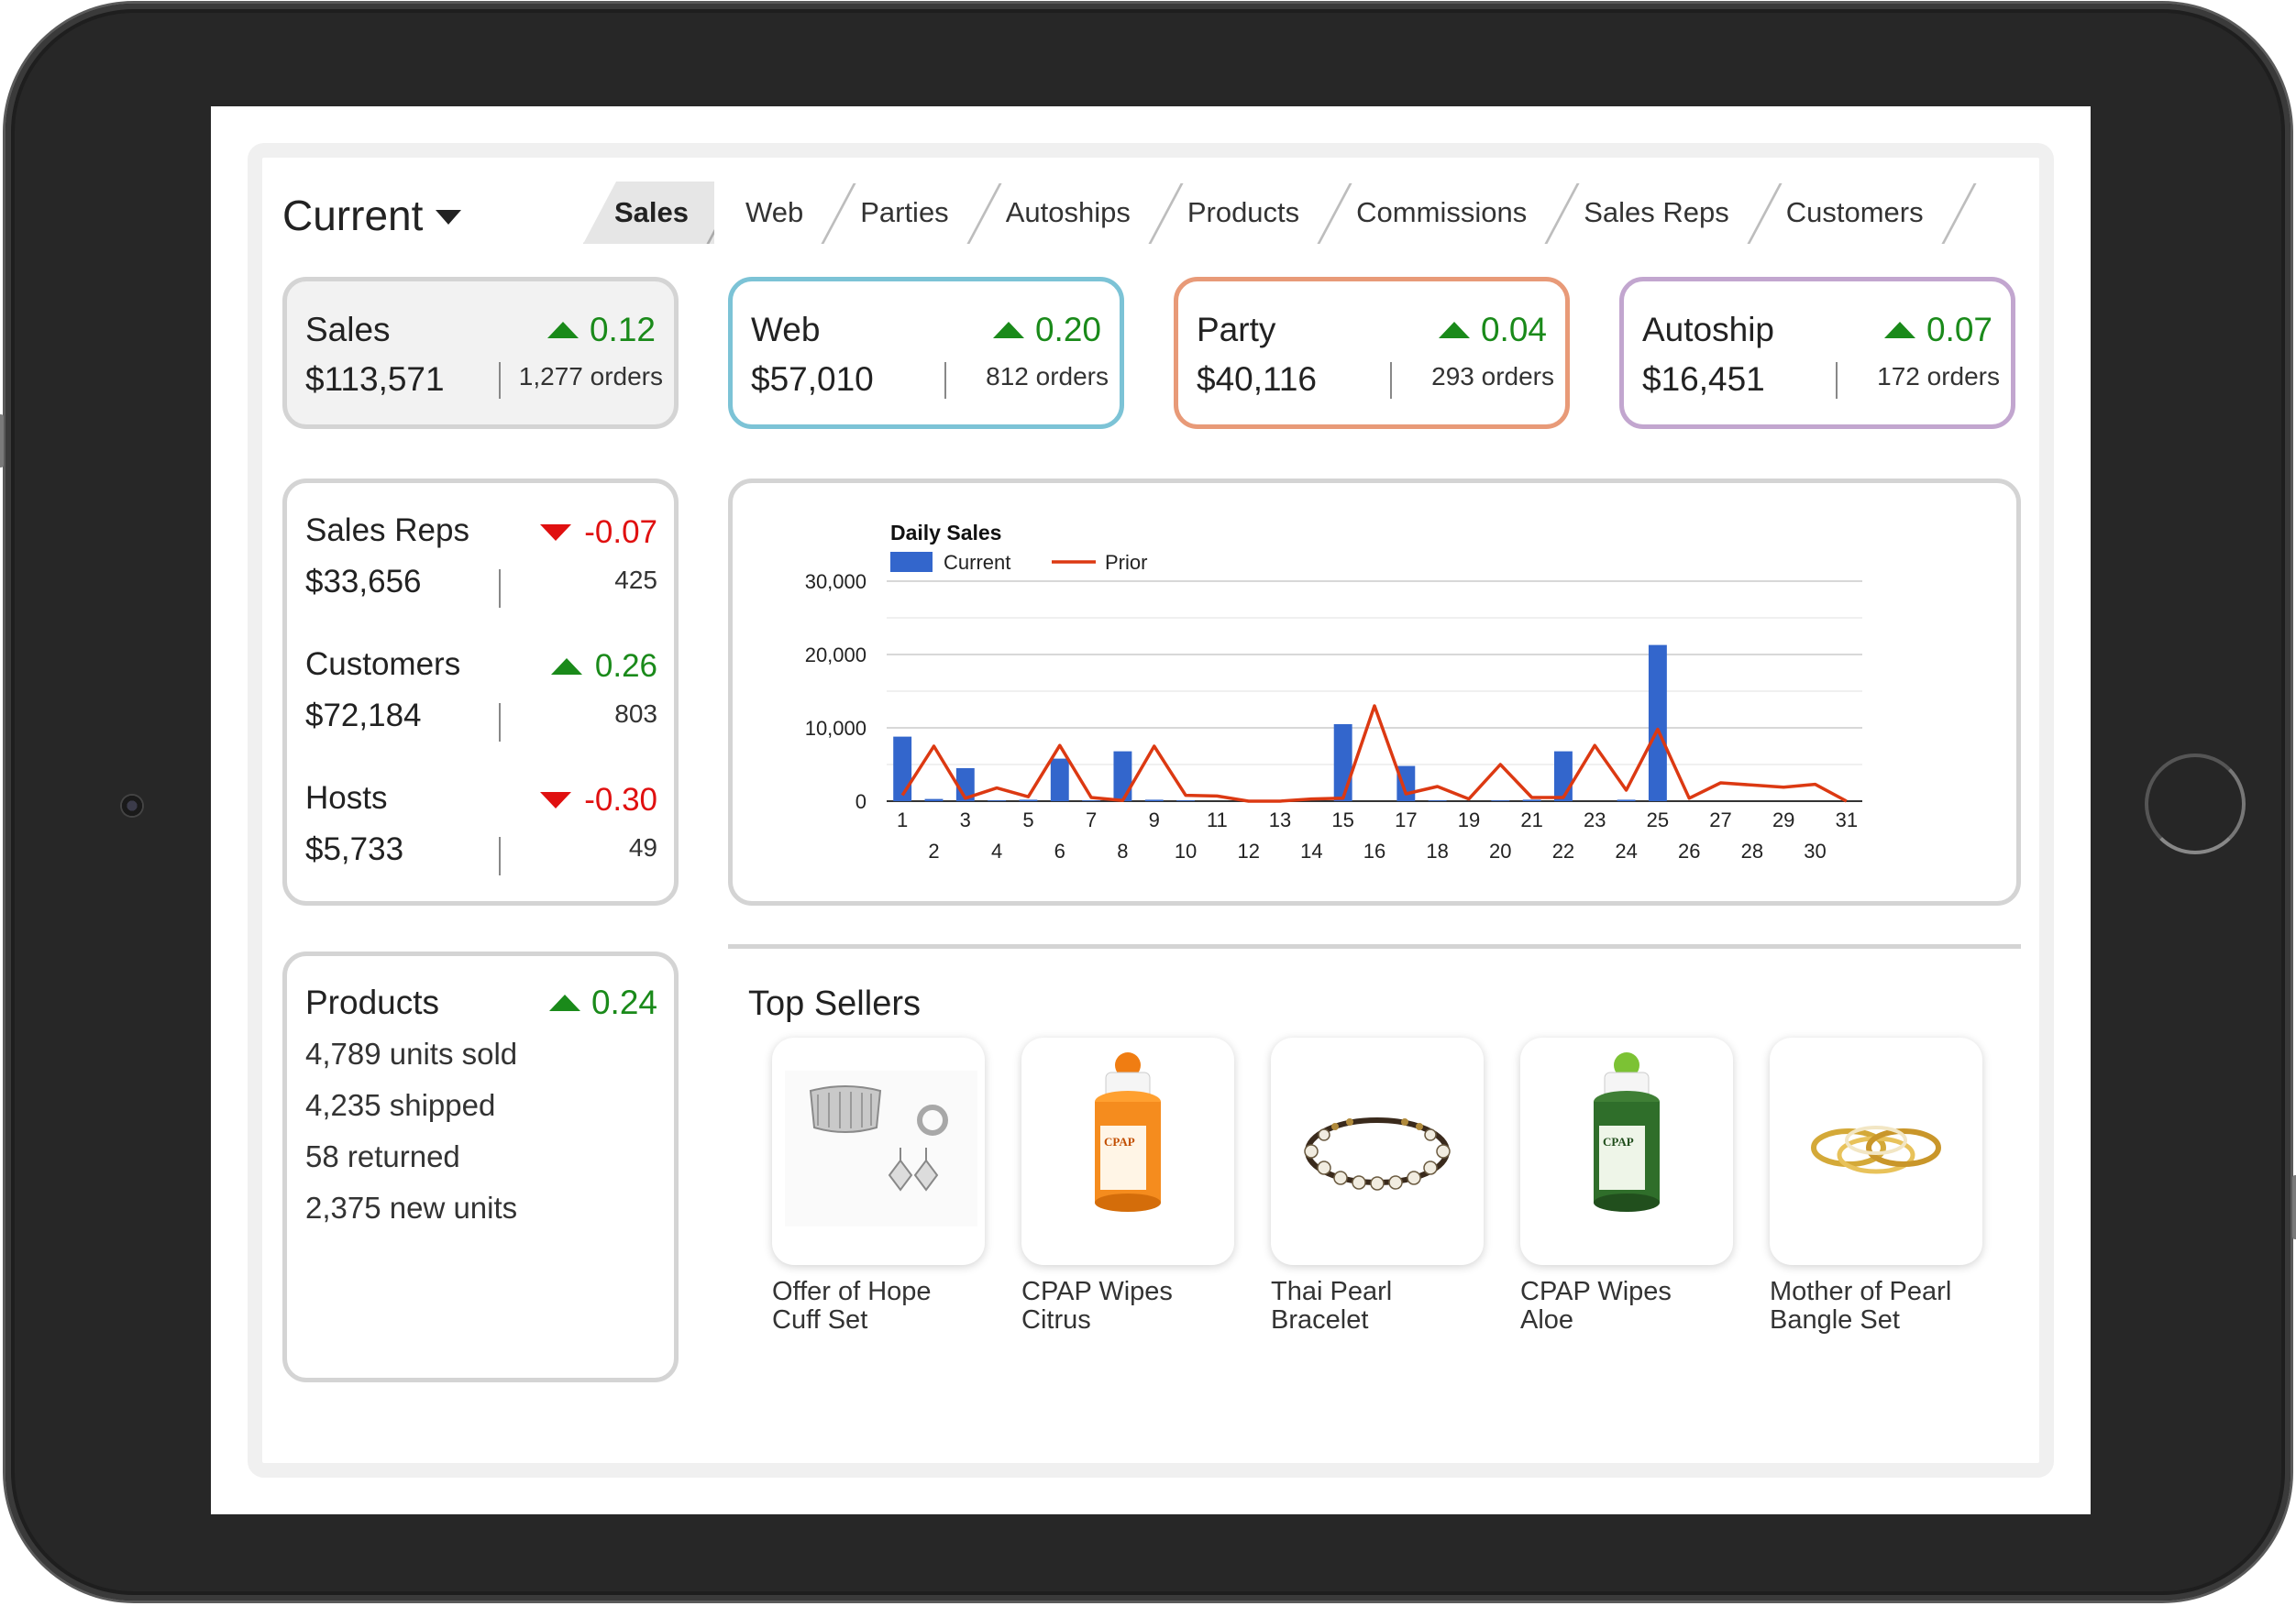 The height and width of the screenshot is (1606, 2296). What do you see at coordinates (1835, 1320) in the screenshot?
I see `product-name-line: Bangle Set` at bounding box center [1835, 1320].